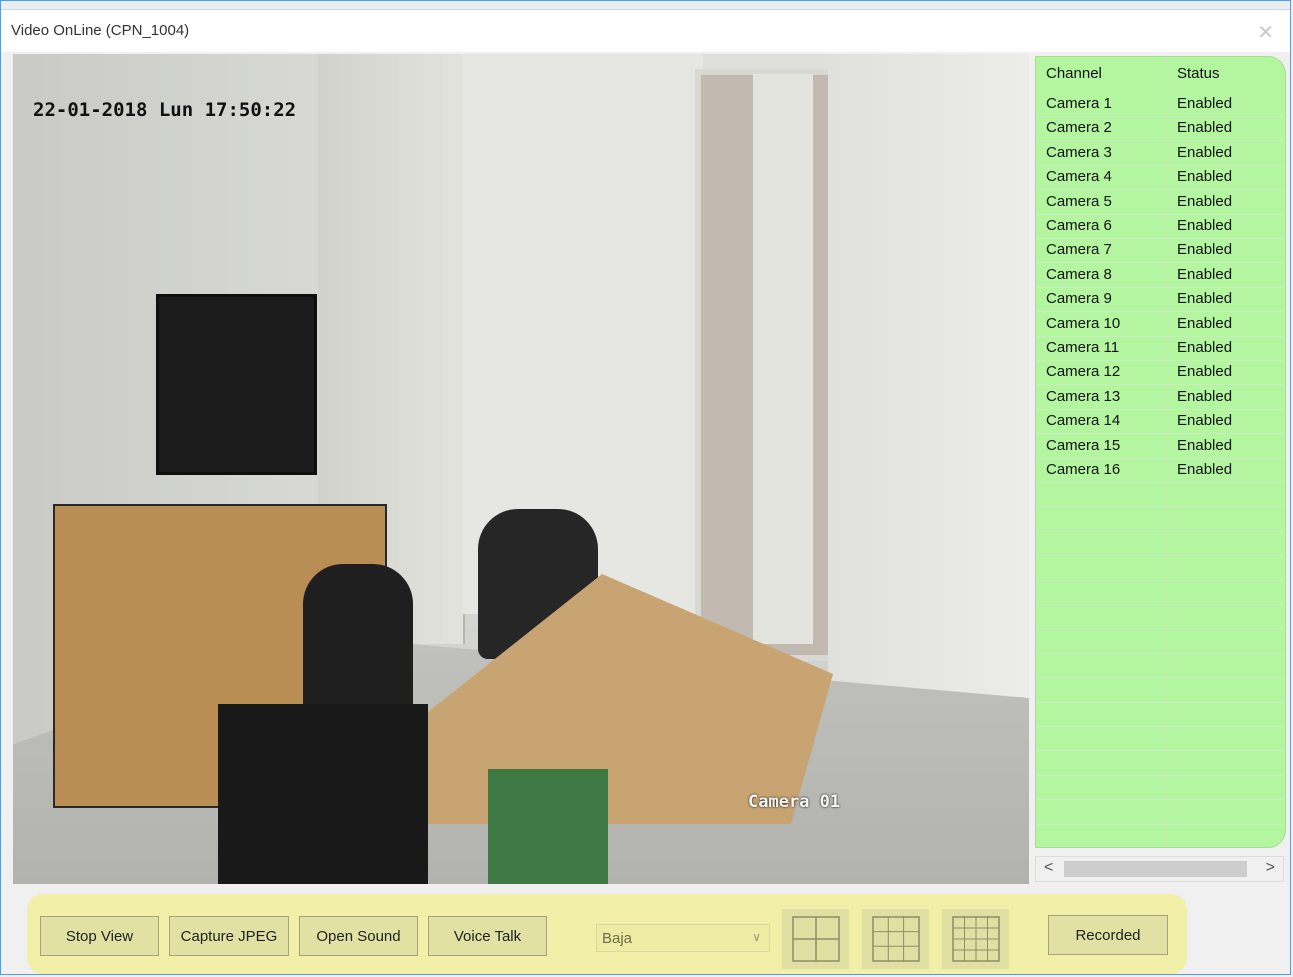 This screenshot has width=1293, height=977. I want to click on table-row: Camera 15 Enabled, so click(1160, 447).